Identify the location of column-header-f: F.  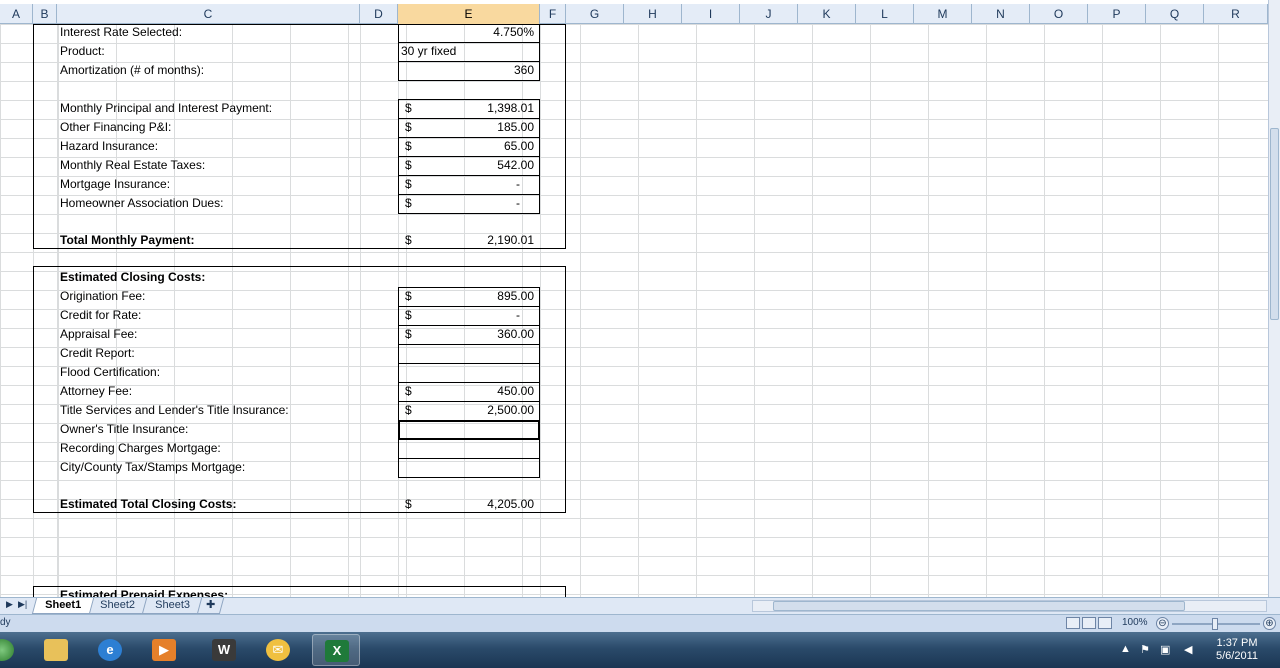
(553, 14).